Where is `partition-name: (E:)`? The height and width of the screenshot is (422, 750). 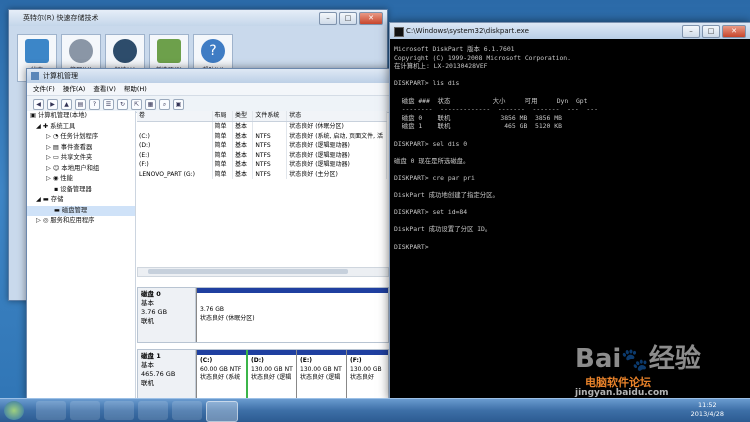 partition-name: (E:) is located at coordinates (306, 360).